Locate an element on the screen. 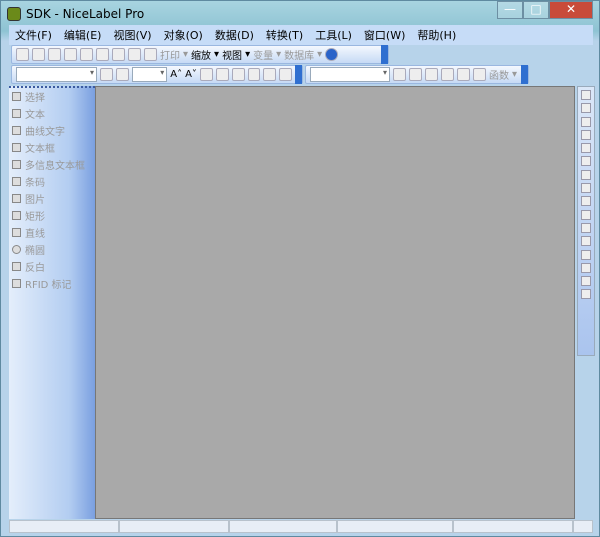 The width and height of the screenshot is (600, 537). tool-label: 曲线文字 is located at coordinates (45, 132).